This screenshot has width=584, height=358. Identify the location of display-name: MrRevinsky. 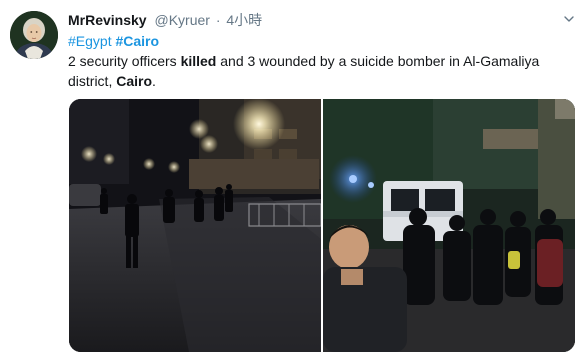
(107, 20).